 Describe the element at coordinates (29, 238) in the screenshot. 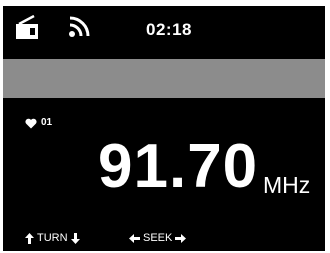

I see `arrow-up-icon` at that location.